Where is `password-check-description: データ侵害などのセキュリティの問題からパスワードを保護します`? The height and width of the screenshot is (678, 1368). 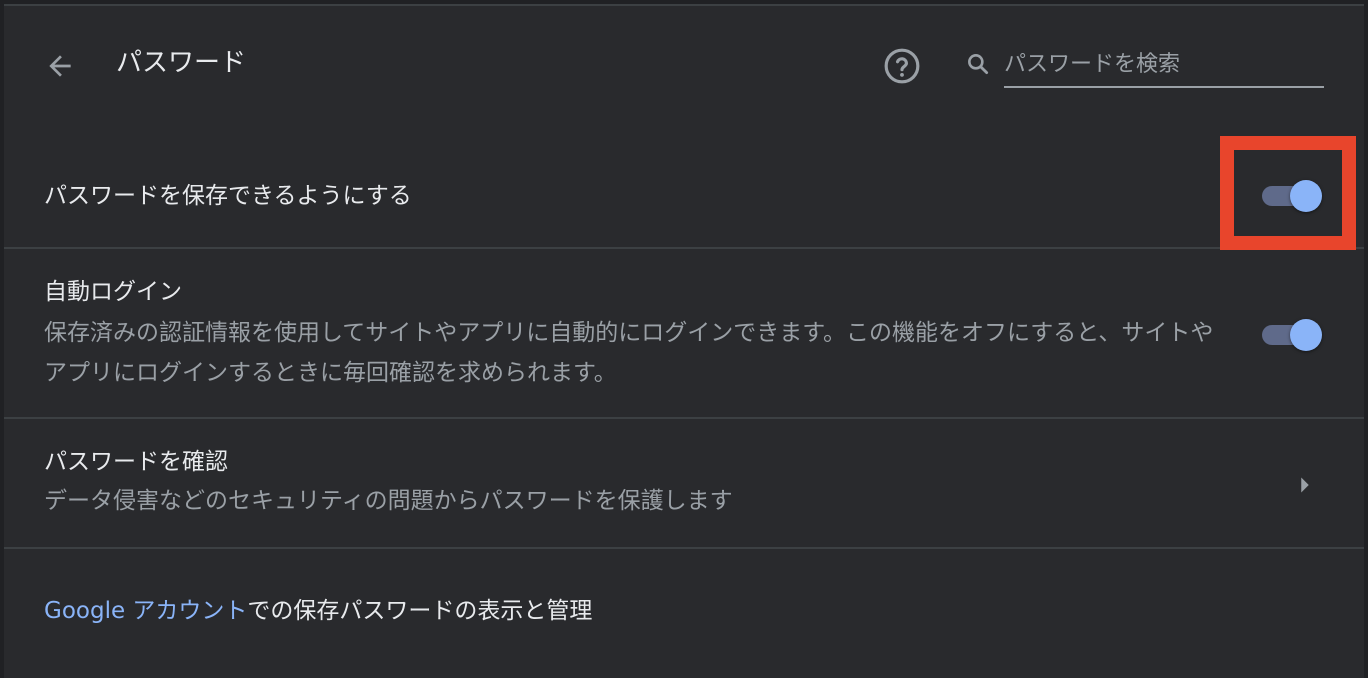 password-check-description: データ侵害などのセキュリティの問題からパスワードを保護します is located at coordinates (388, 501).